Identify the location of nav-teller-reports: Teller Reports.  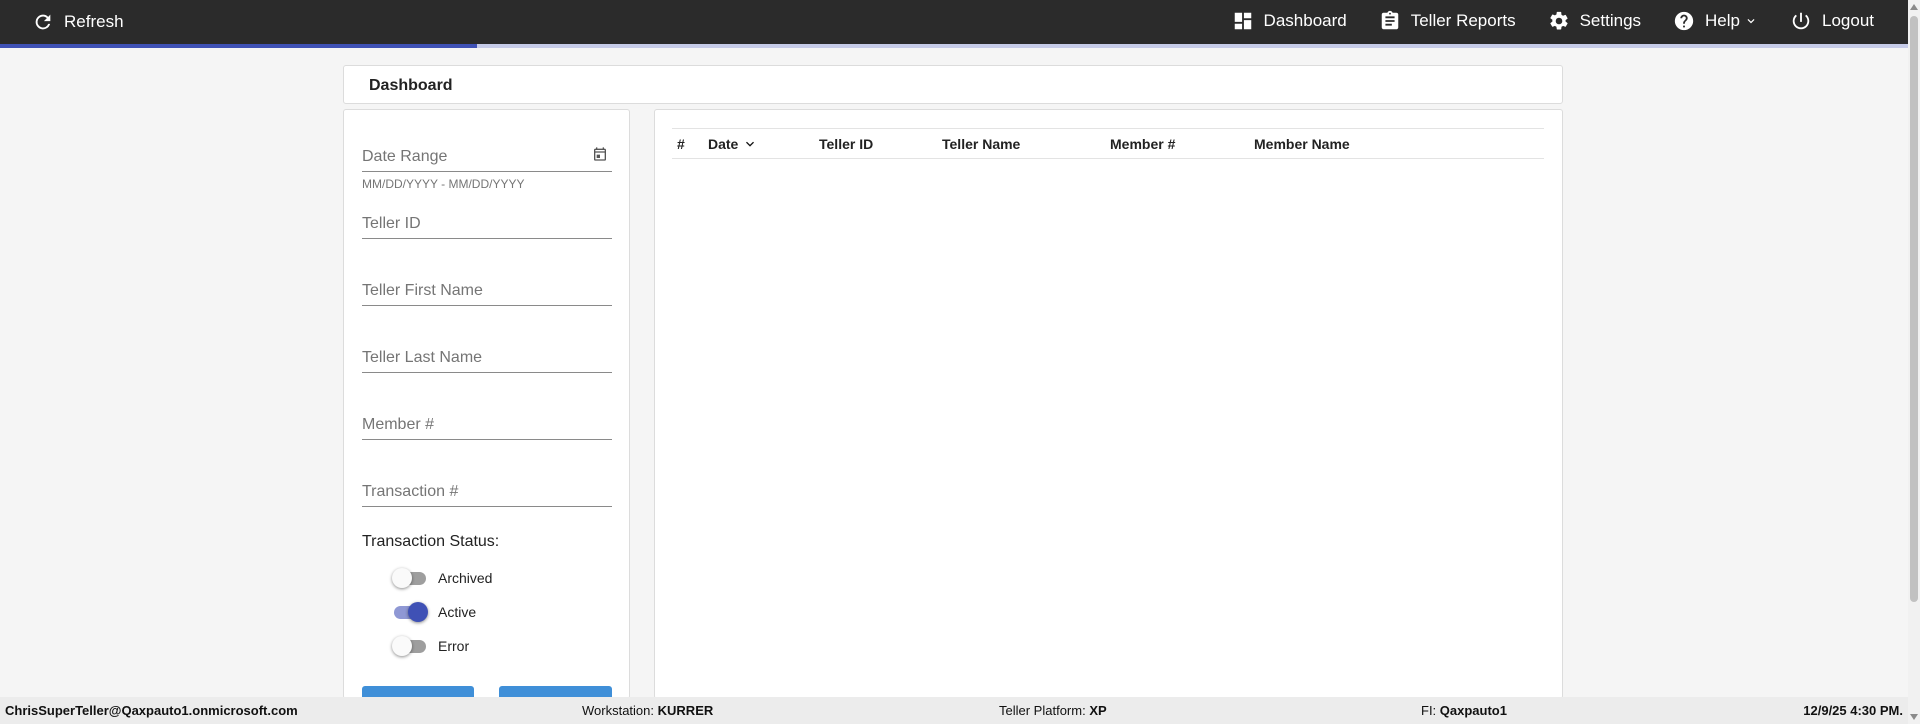
(1447, 21).